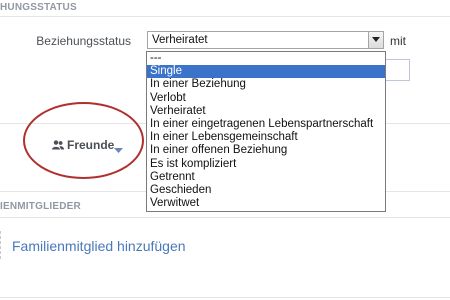  I want to click on dropdown-option: Getrennt, so click(266, 177).